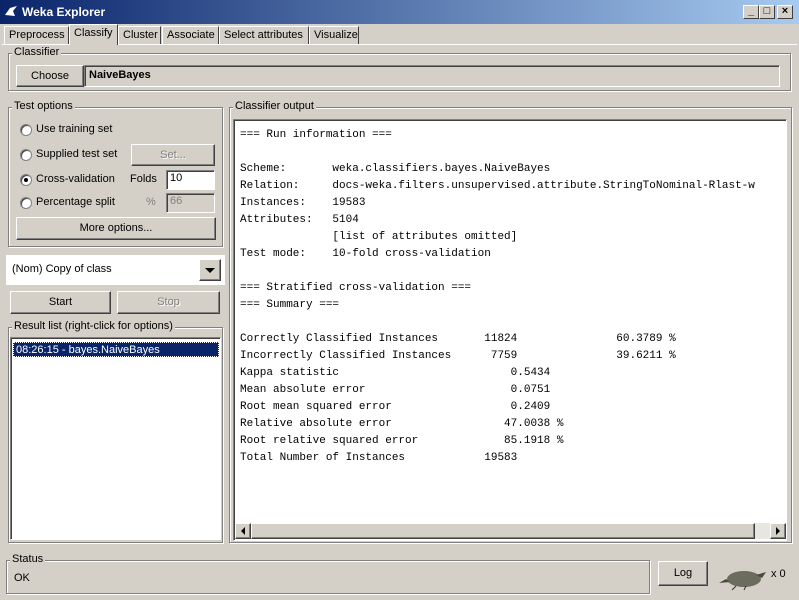 Image resolution: width=799 pixels, height=600 pixels. What do you see at coordinates (365, 254) in the screenshot?
I see `output-line: Test mode: 10-fold cross-validation` at bounding box center [365, 254].